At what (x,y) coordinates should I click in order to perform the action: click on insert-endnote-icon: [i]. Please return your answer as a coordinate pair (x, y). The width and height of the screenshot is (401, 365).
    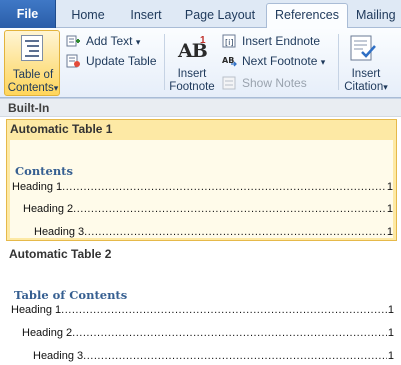
    Looking at the image, I should click on (229, 41).